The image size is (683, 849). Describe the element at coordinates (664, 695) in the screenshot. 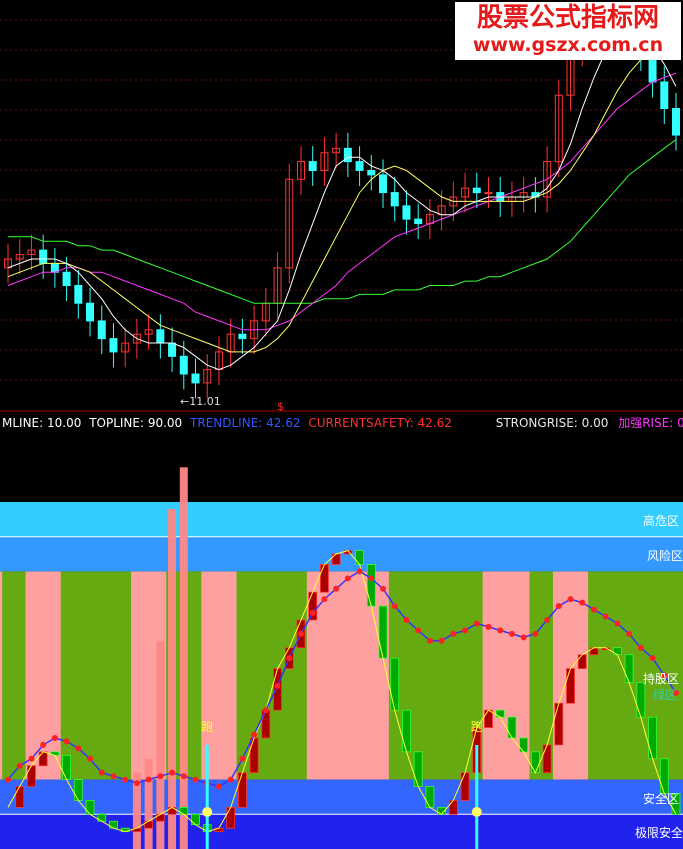

I see `zone-label-green: 绿区` at that location.